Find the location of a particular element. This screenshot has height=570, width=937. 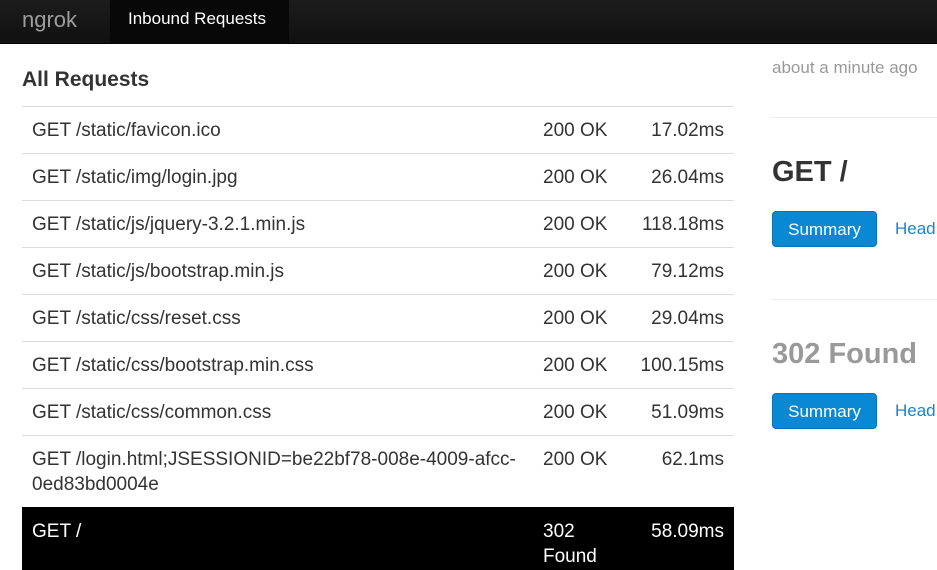

request-status: 302 Found is located at coordinates (580, 538).